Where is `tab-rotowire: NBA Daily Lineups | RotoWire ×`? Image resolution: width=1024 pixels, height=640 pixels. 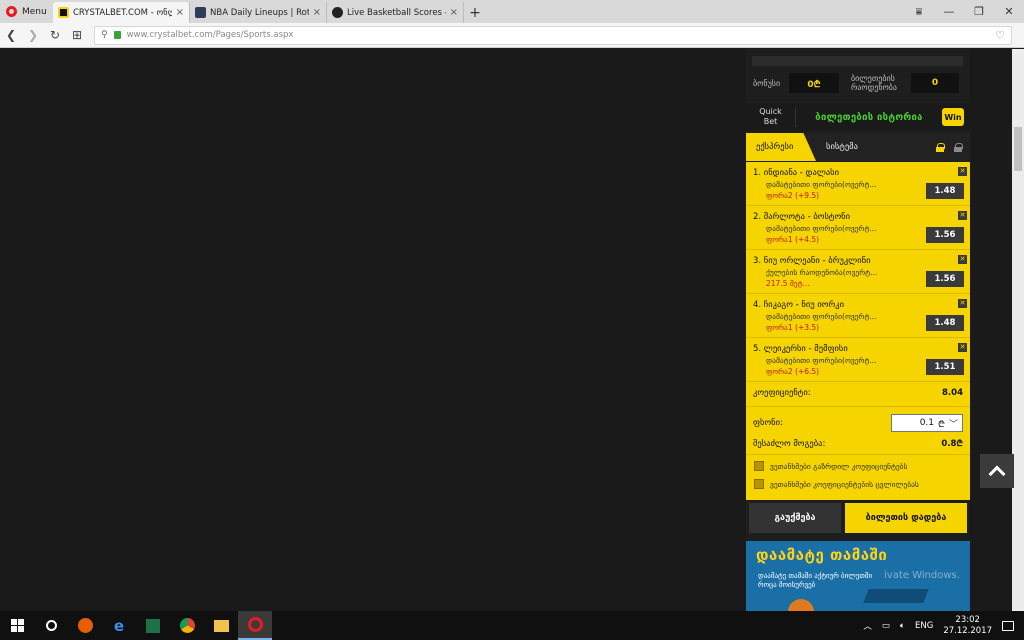
tab-rotowire: NBA Daily Lineups | RotoWire × is located at coordinates (258, 12).